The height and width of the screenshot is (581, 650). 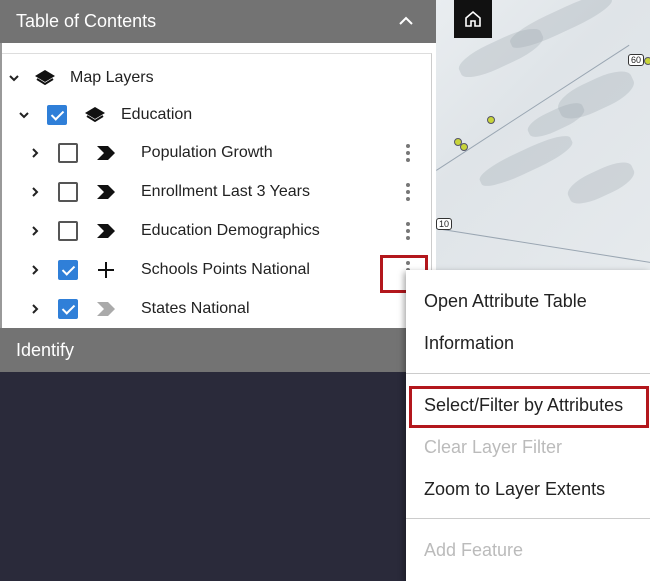 I want to click on home-icon, so click(x=473, y=18).